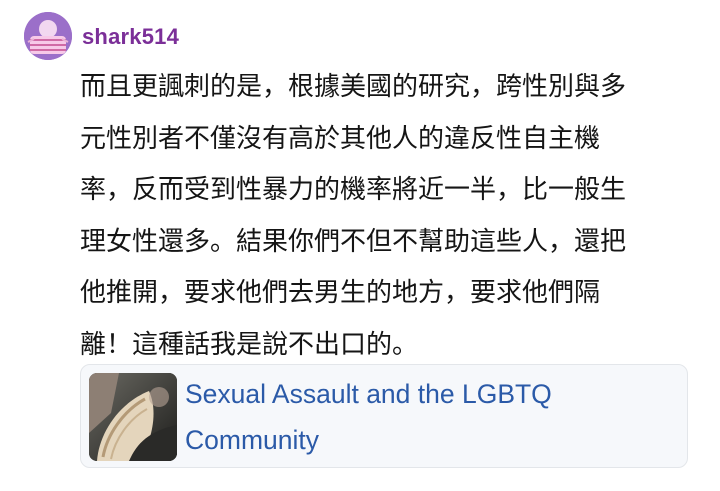 The image size is (720, 491). I want to click on post-line: 元性別者不僅沒有高於其他人的違反性自主機, so click(340, 138).